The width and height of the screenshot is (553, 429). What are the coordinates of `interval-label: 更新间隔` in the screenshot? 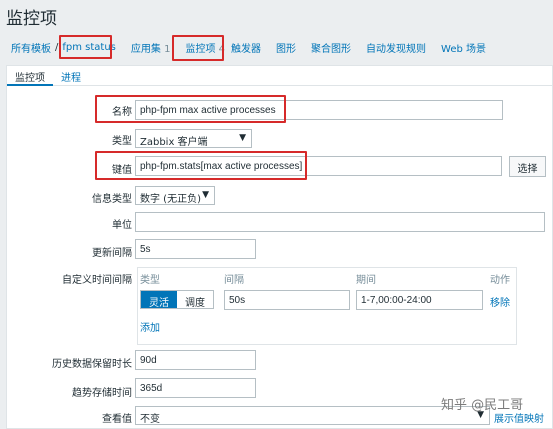 It's located at (112, 253).